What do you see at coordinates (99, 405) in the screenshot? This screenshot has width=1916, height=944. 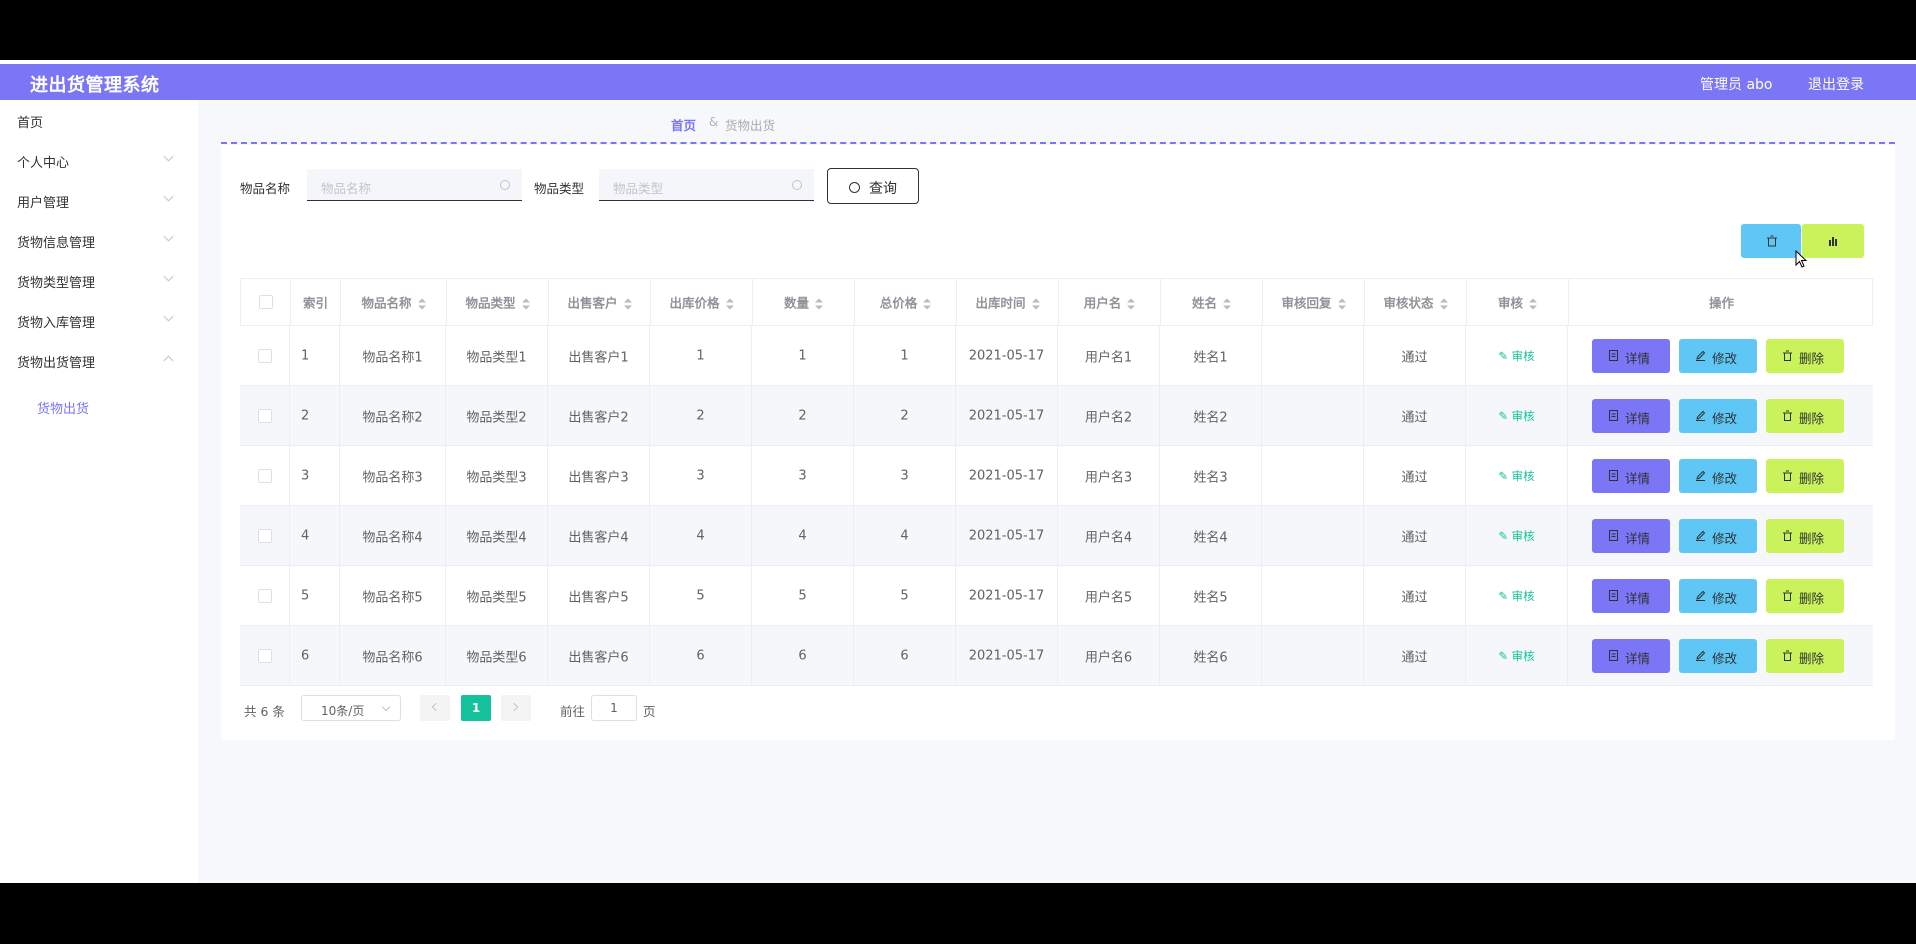 I see `sidebar-subitem-goods-outbound: 货物出货` at bounding box center [99, 405].